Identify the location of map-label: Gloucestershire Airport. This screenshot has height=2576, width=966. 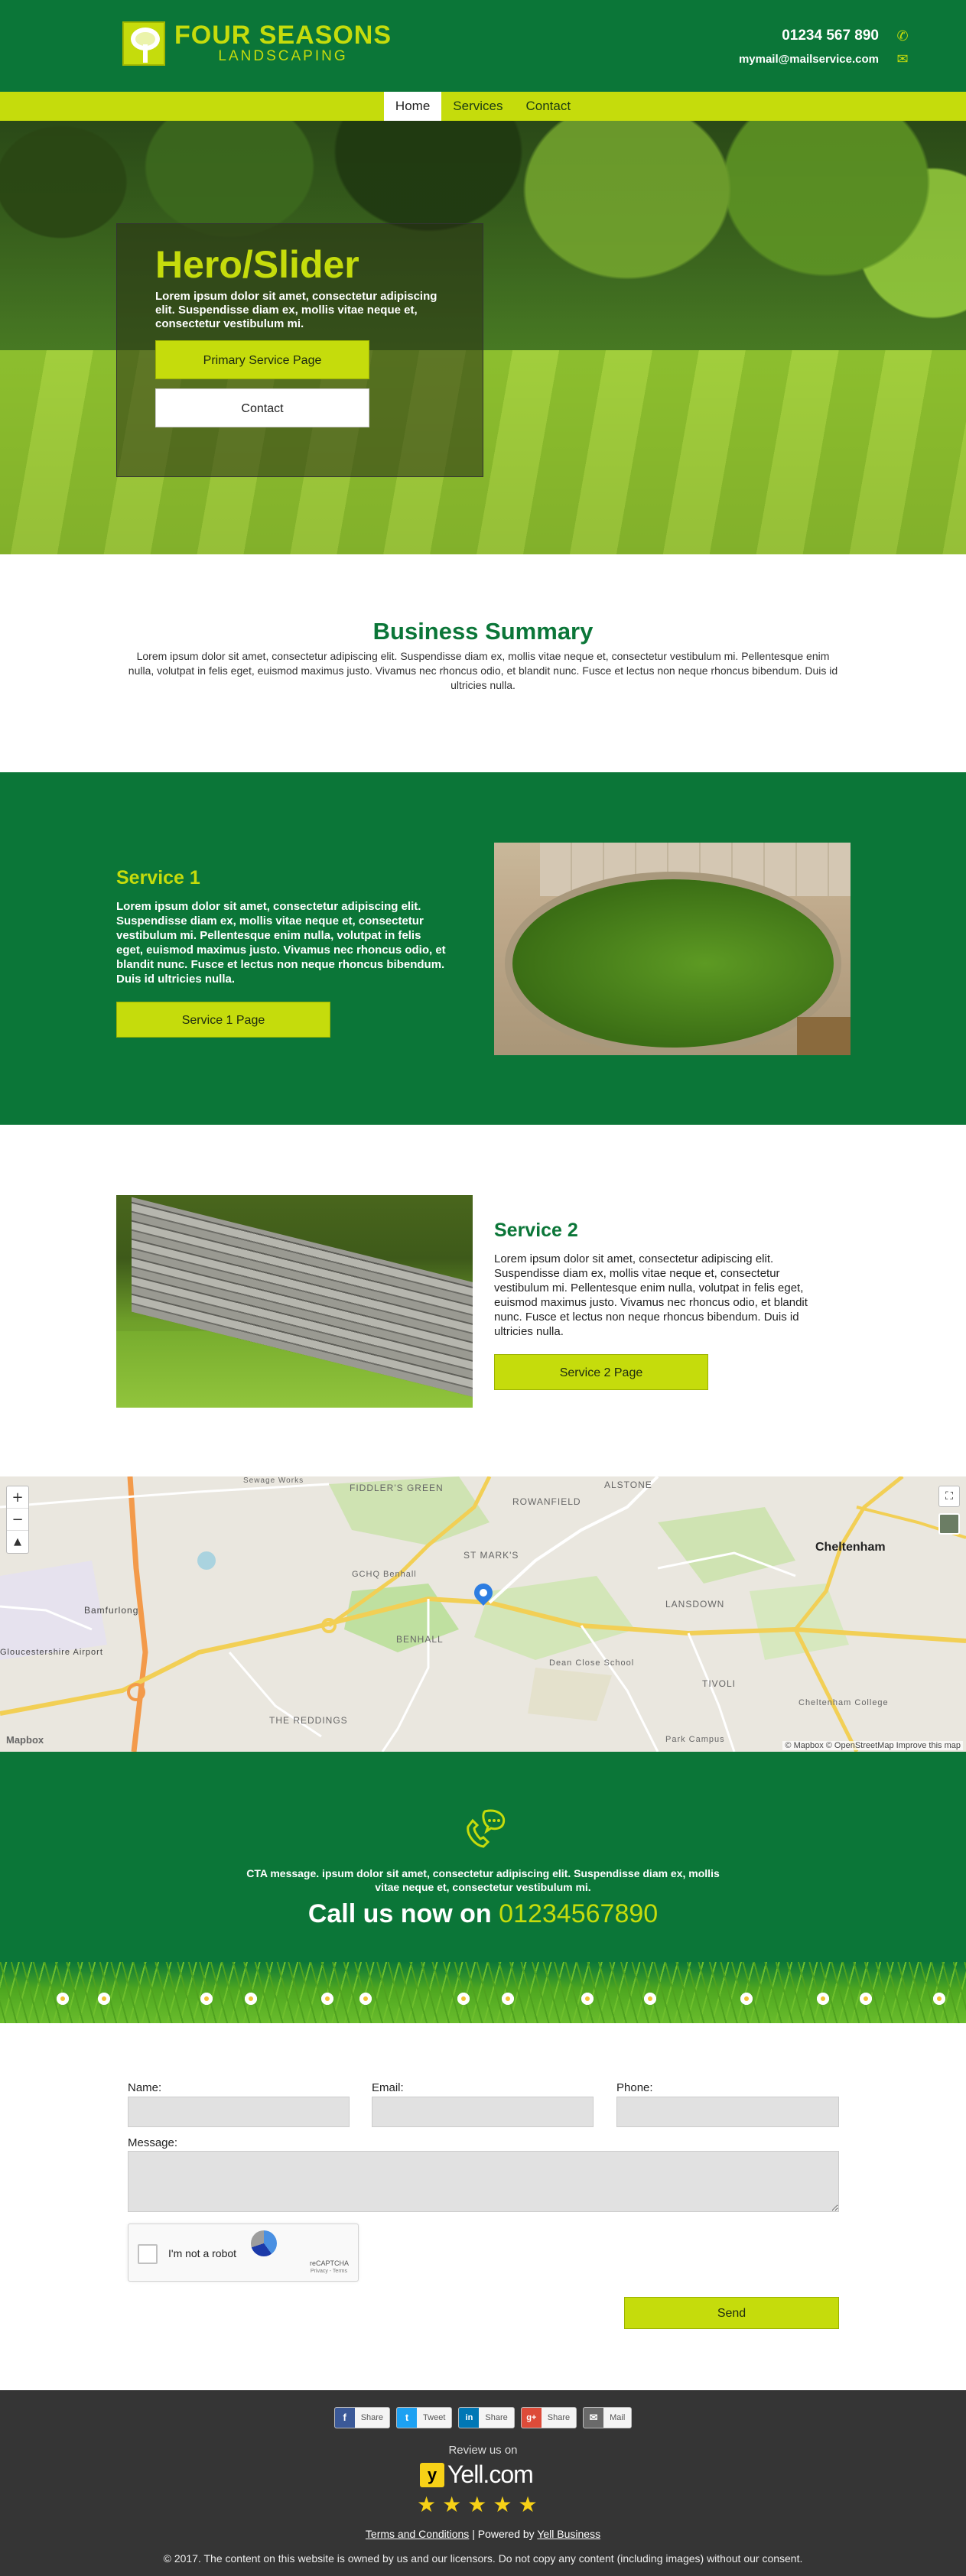
(51, 1653).